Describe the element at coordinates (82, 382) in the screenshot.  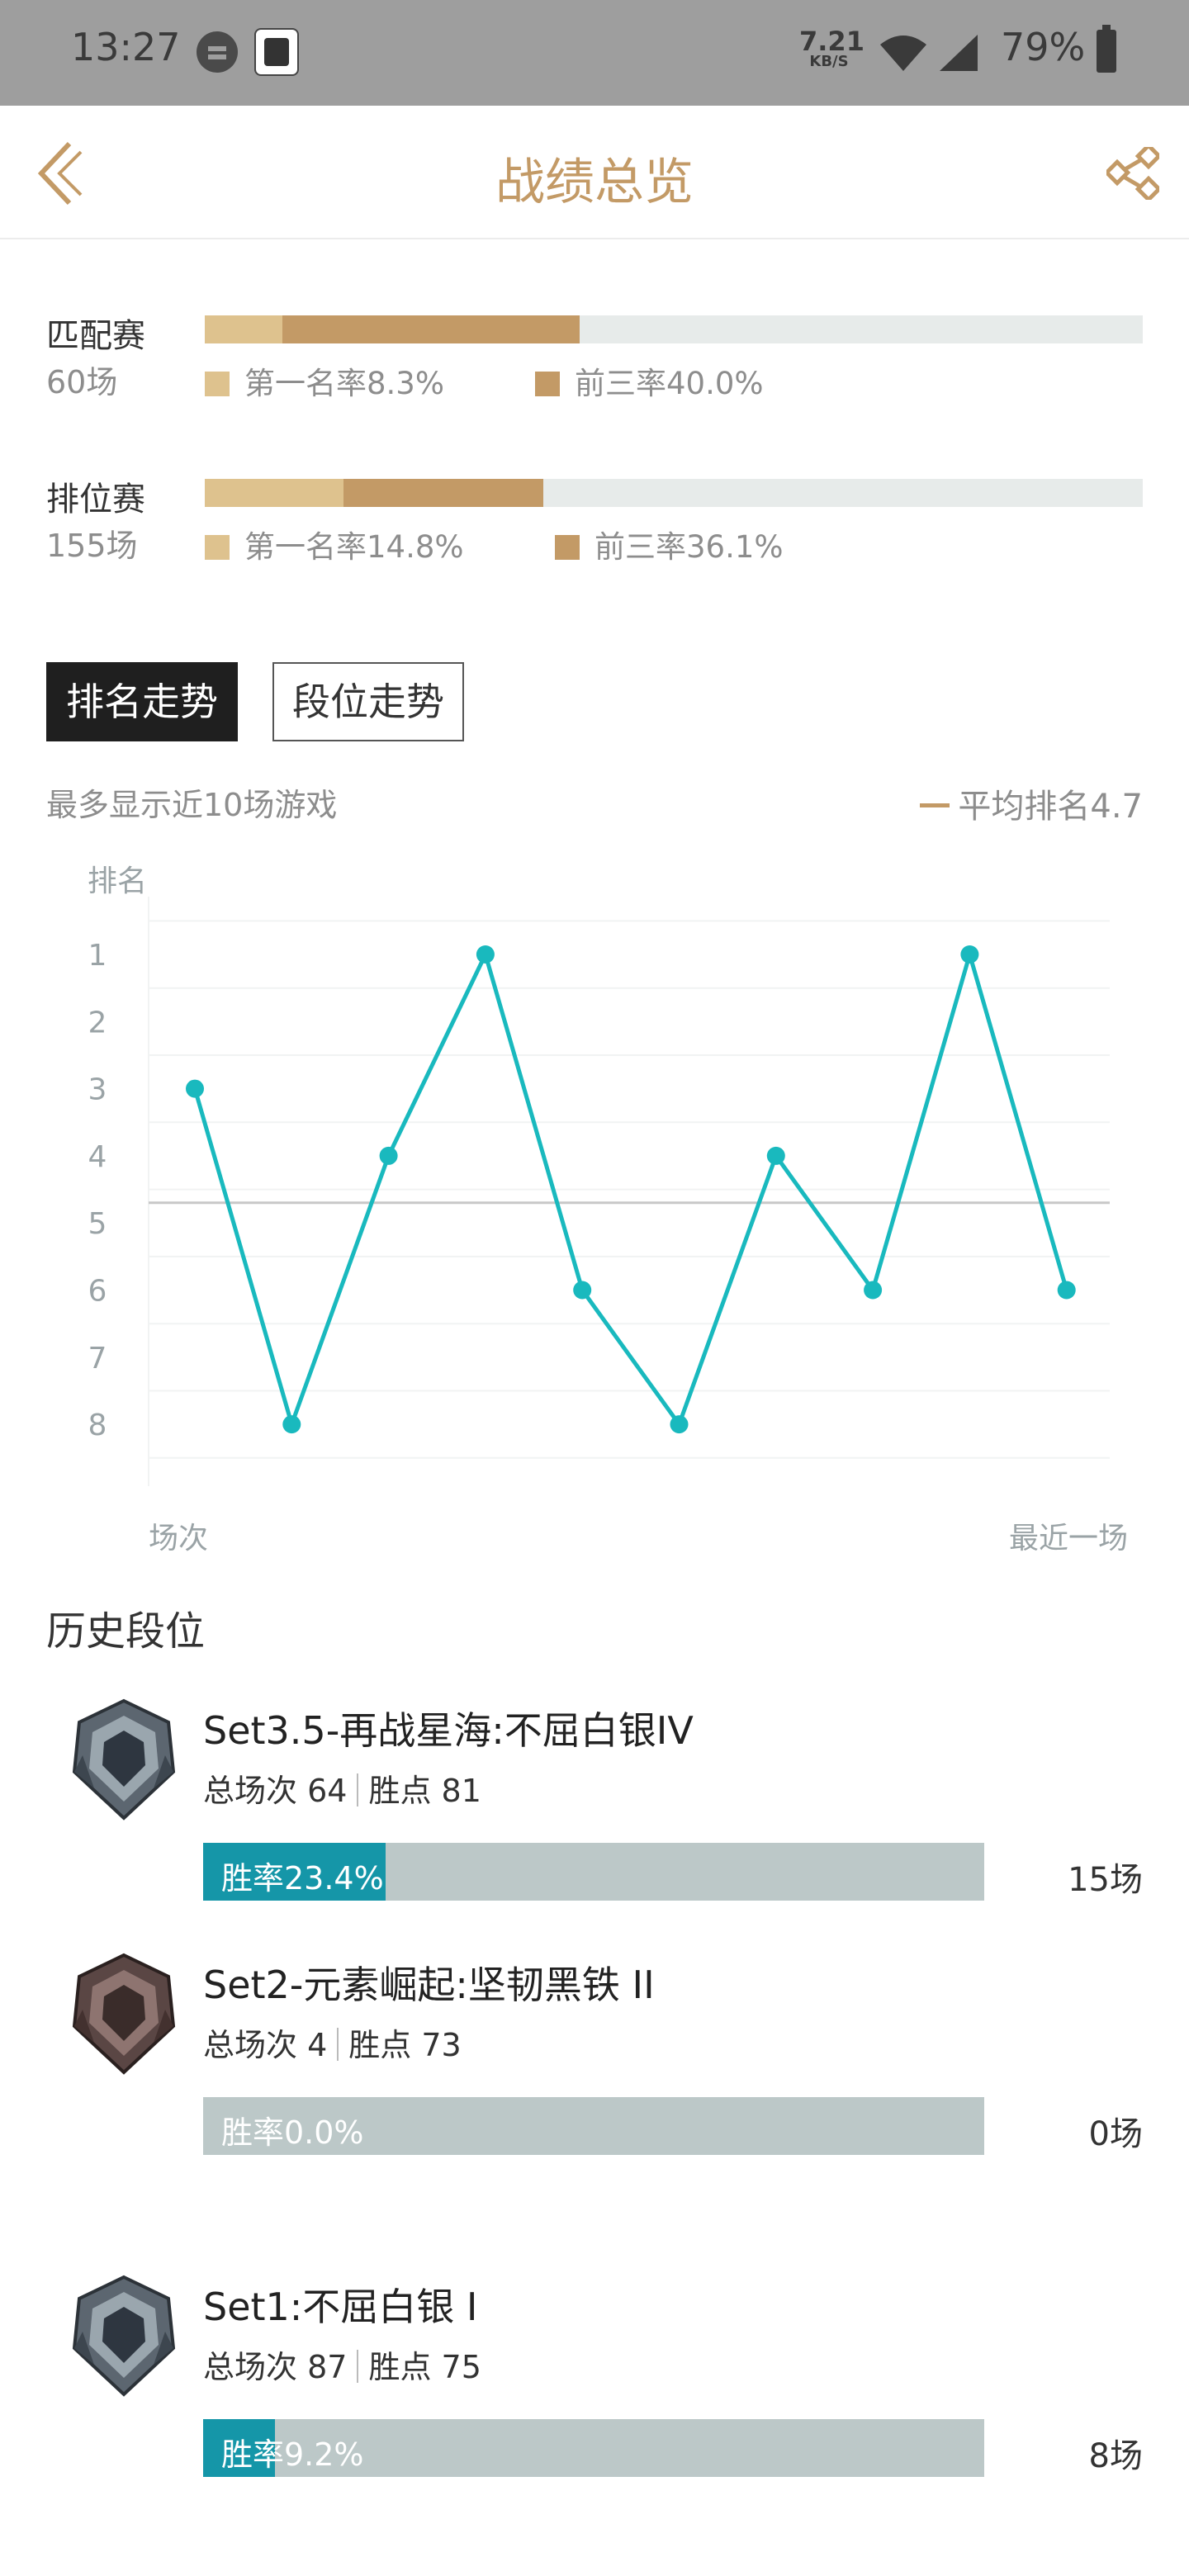
I see `mode-count: 60场` at that location.